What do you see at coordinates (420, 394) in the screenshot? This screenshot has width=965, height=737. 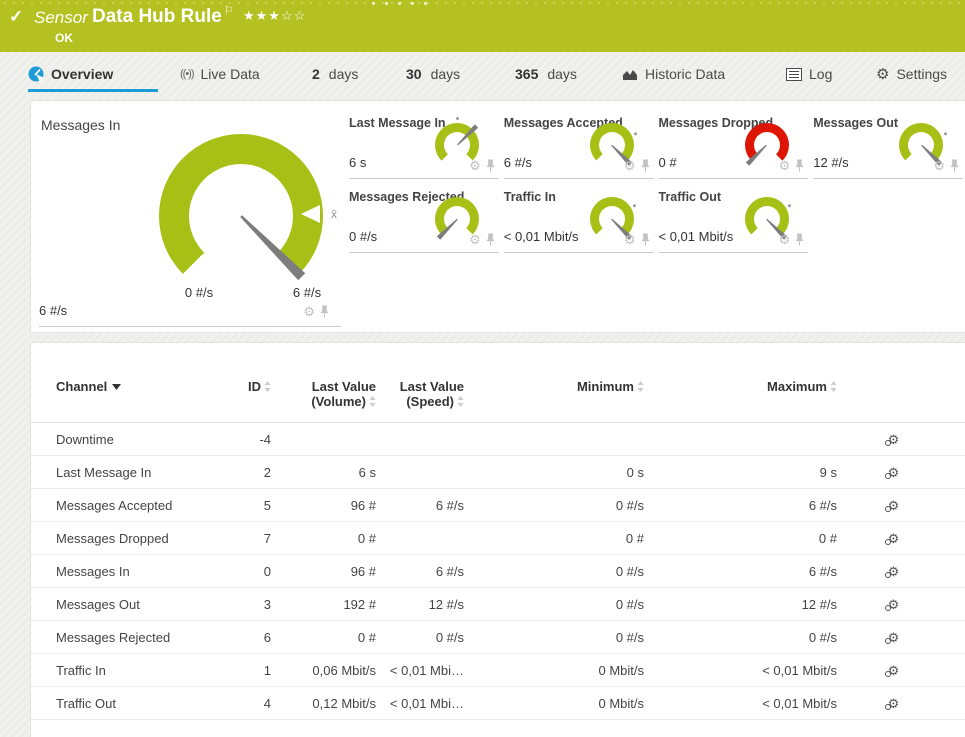 I see `column-header-last-value-speed: Last Value (Speed)` at bounding box center [420, 394].